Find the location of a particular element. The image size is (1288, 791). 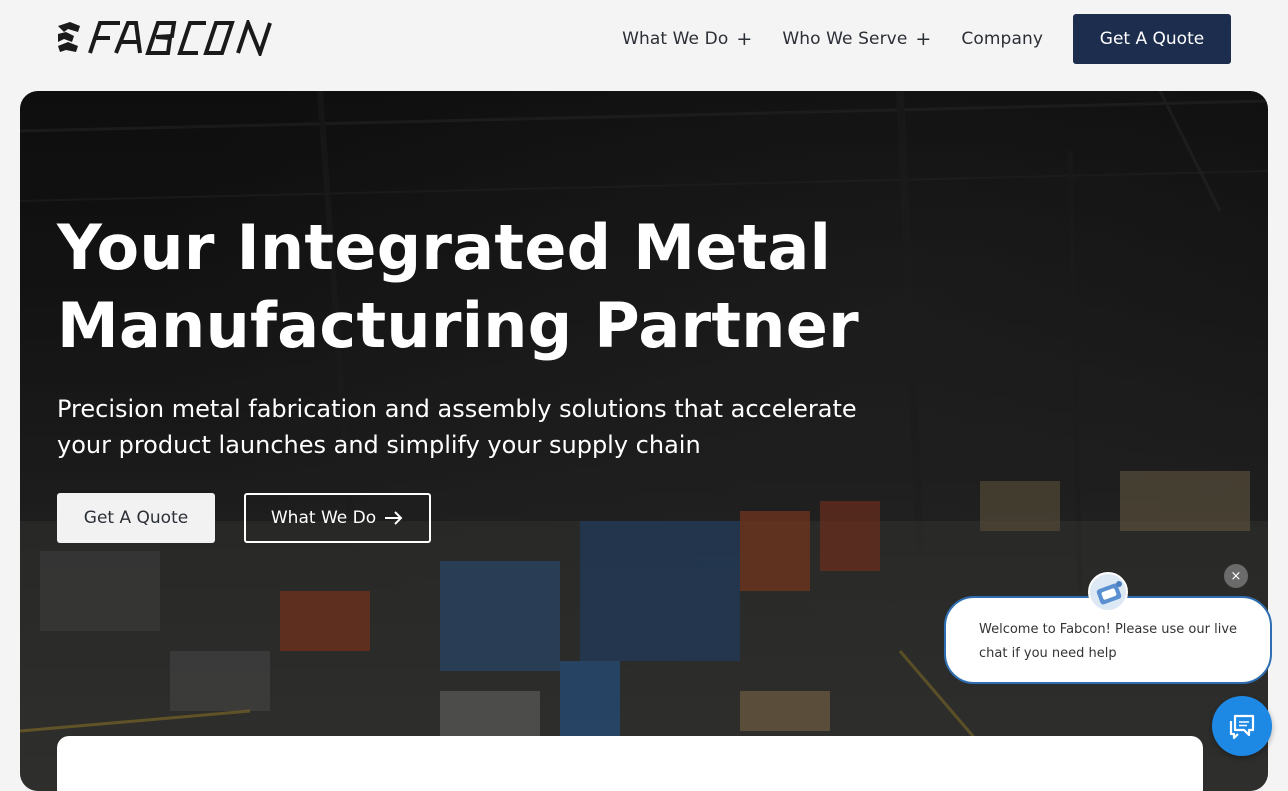

content-card is located at coordinates (630, 763).